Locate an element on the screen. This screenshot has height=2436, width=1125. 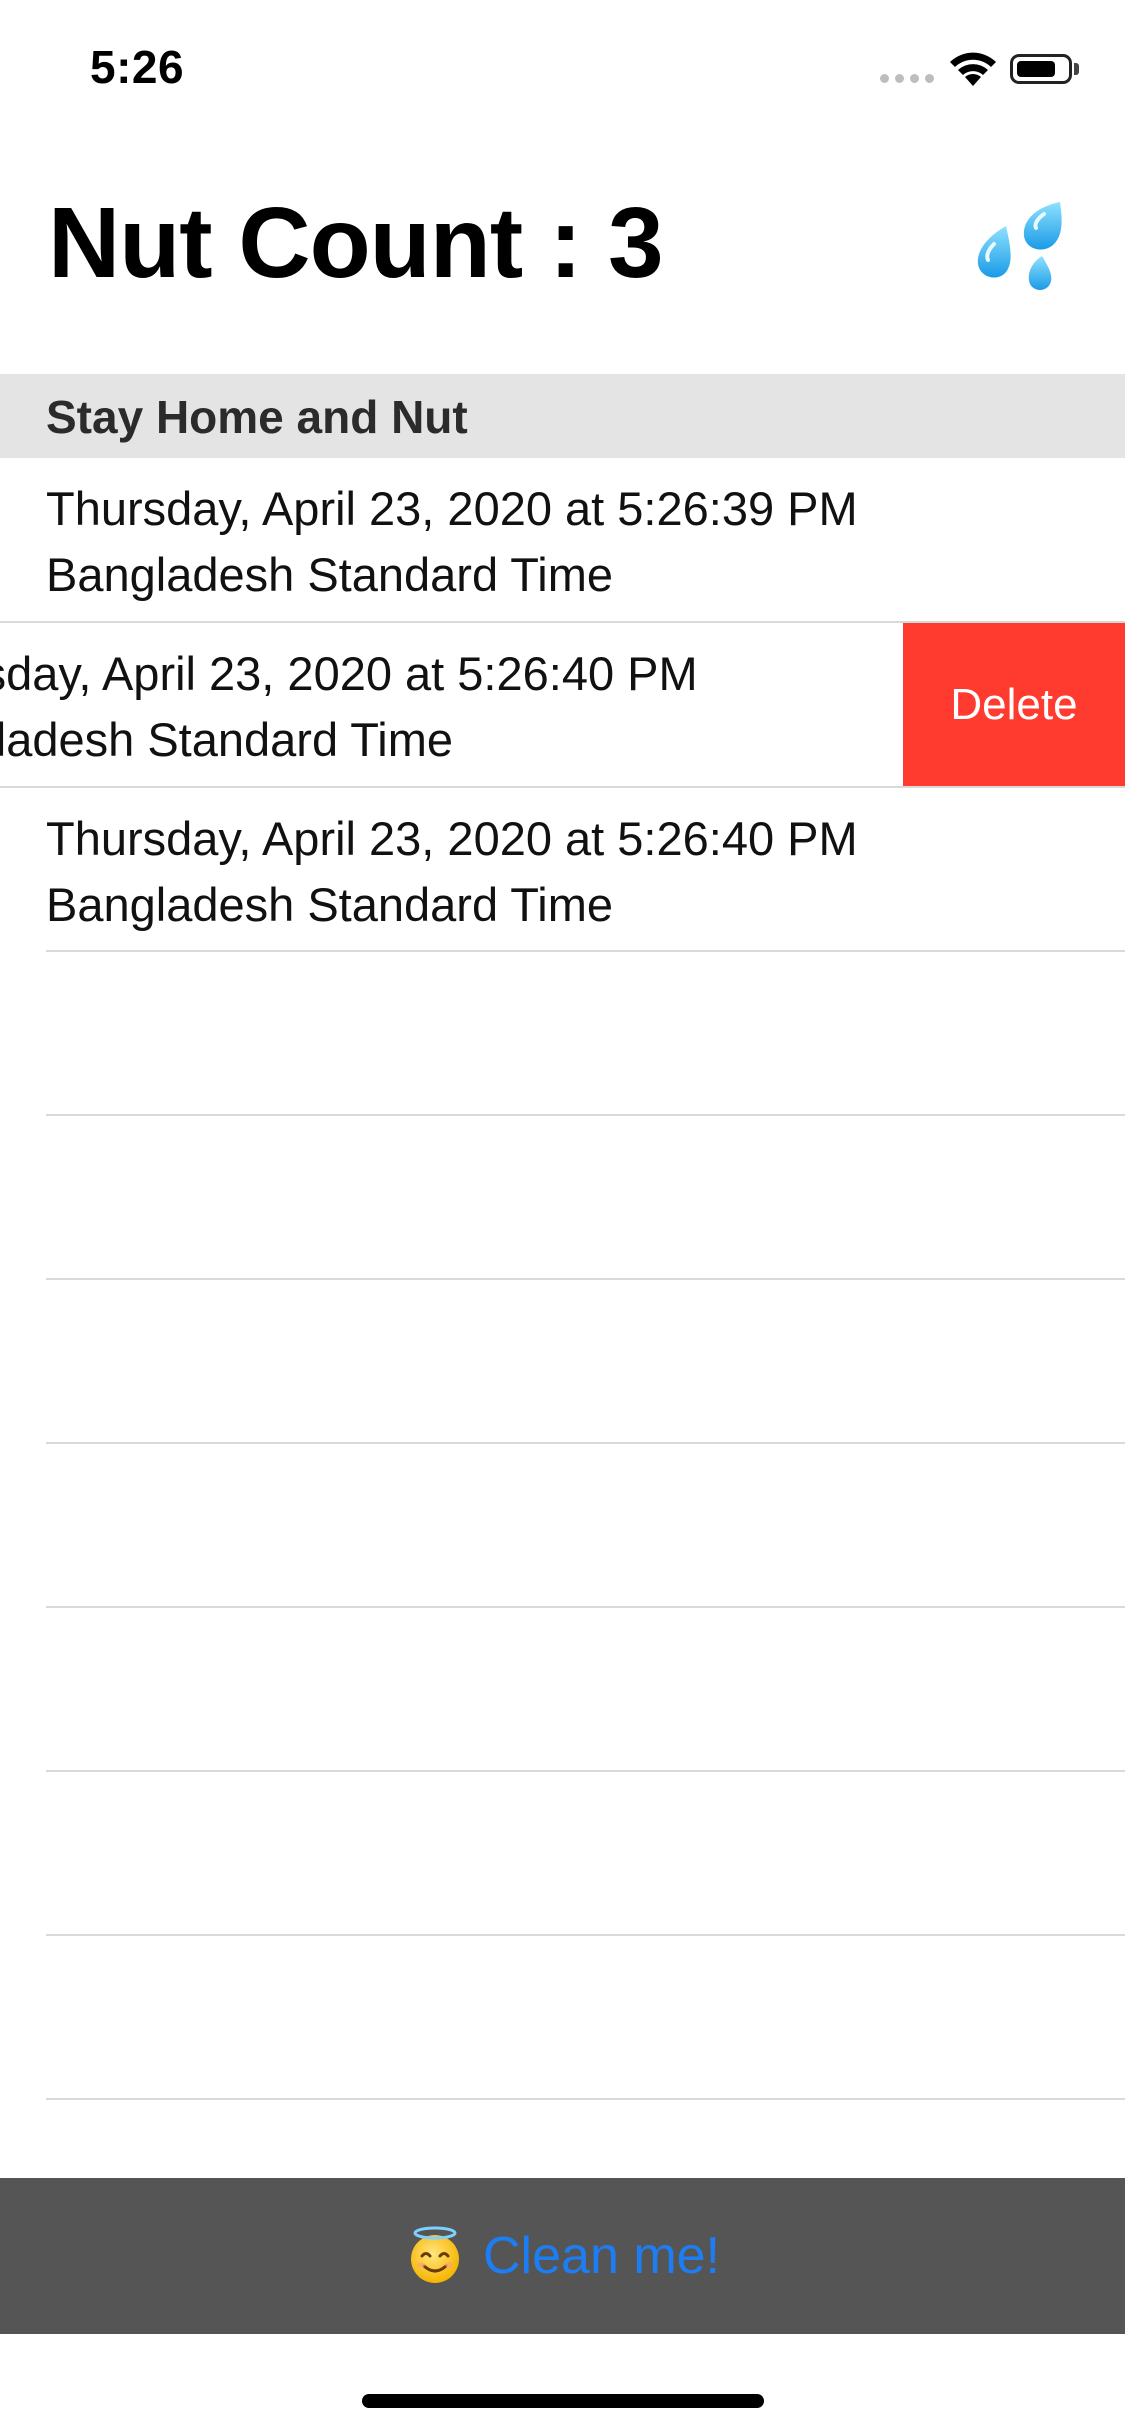
clean-button-label: Clean me! is located at coordinates (601, 2256).